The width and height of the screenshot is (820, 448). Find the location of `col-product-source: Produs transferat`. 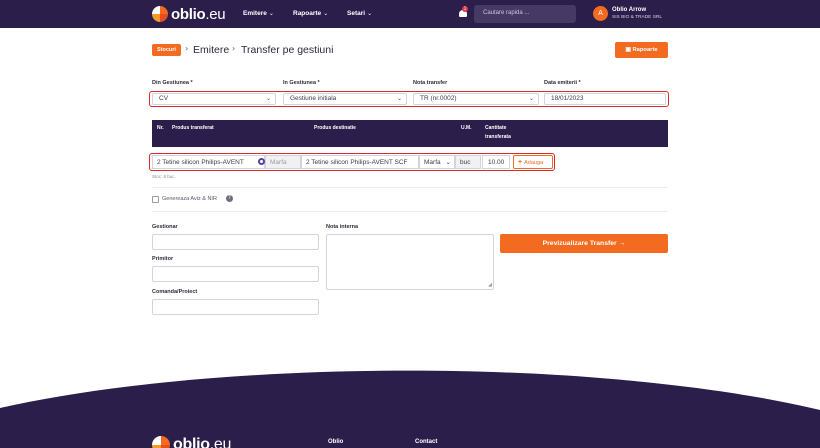

col-product-source: Produs transferat is located at coordinates (193, 128).